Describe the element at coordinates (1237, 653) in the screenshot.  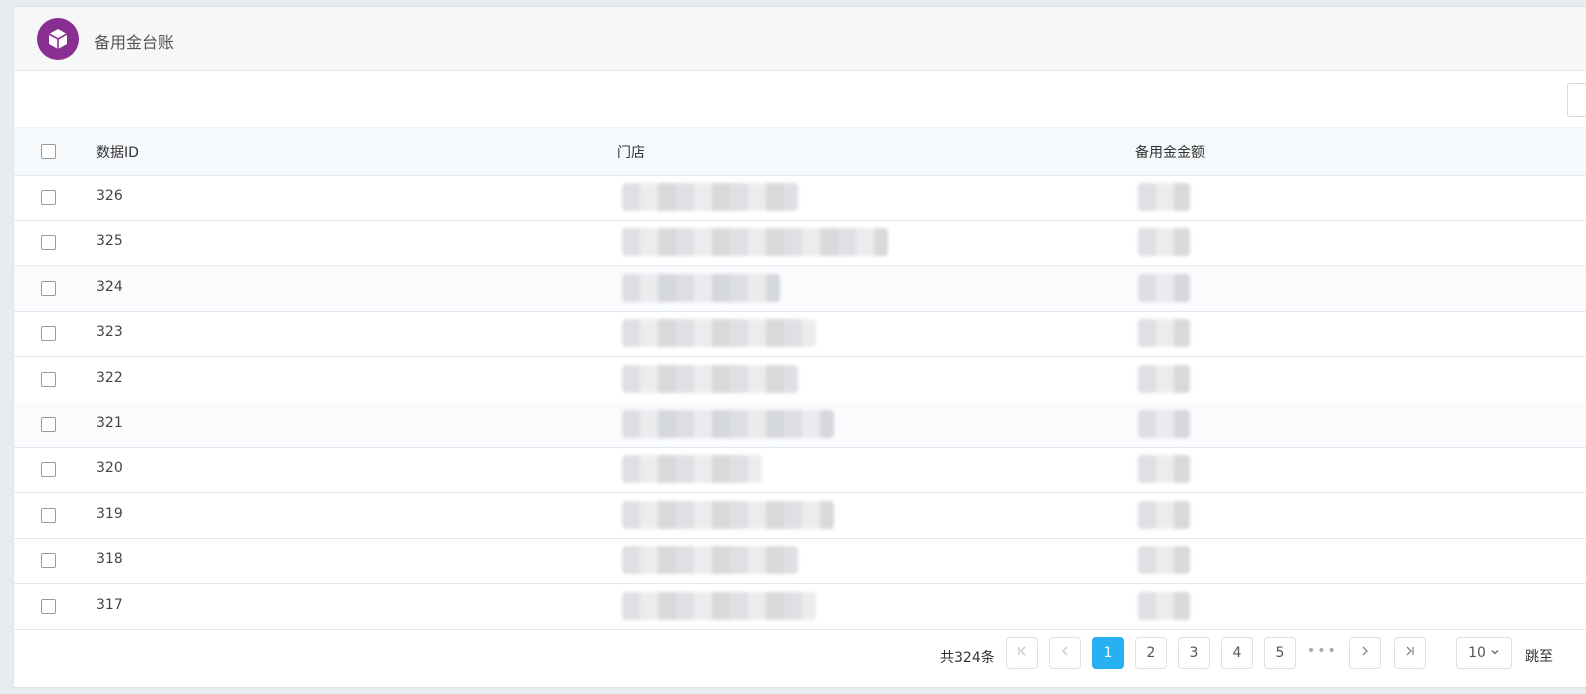
I see `page-button-4: 4` at that location.